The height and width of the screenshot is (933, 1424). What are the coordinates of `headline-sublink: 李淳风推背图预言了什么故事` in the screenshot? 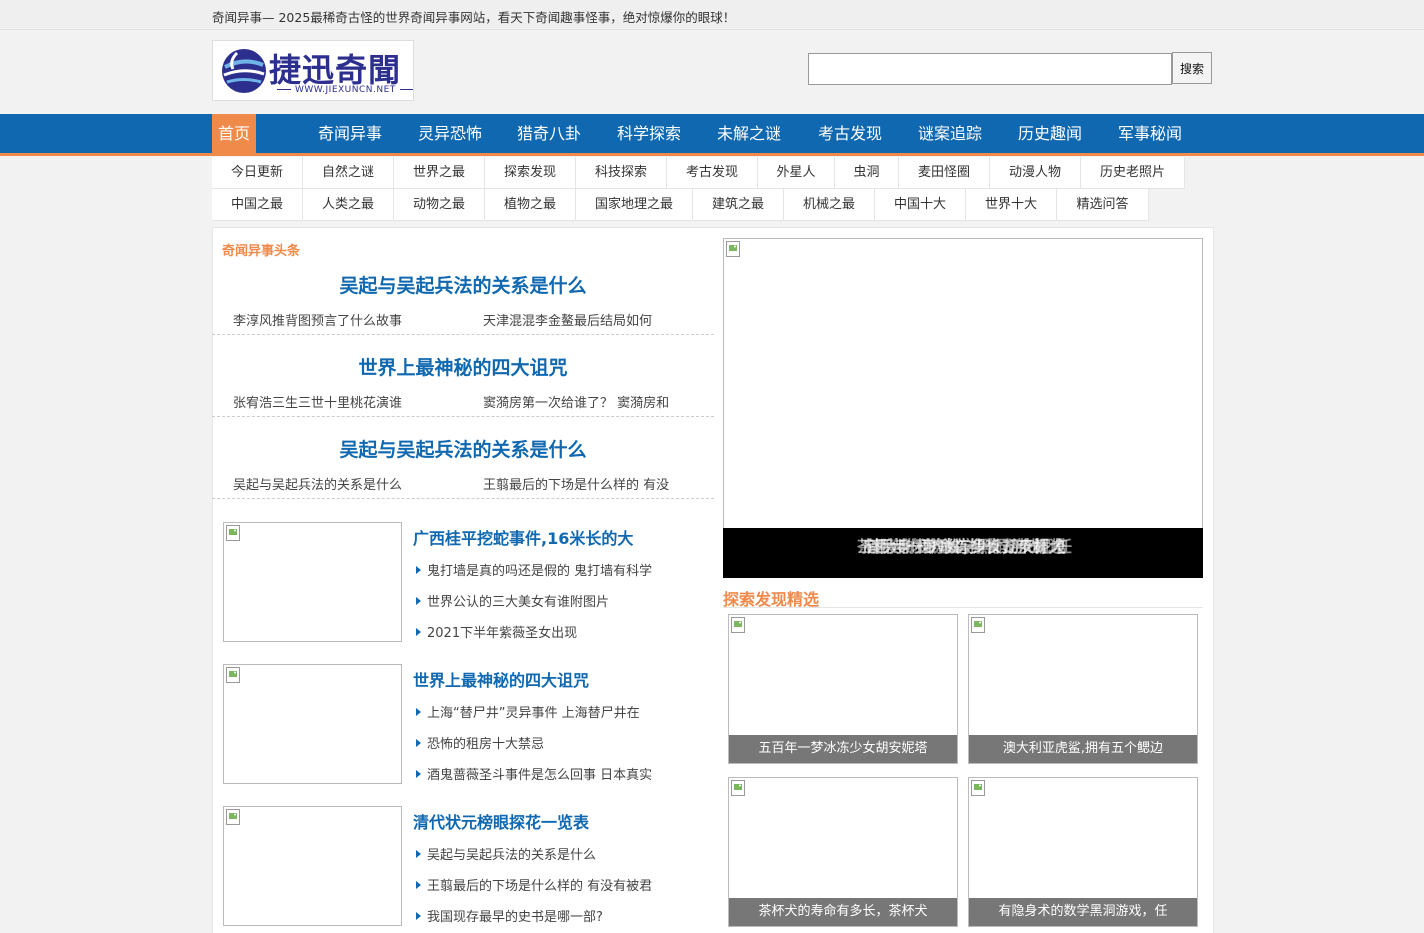 It's located at (317, 319).